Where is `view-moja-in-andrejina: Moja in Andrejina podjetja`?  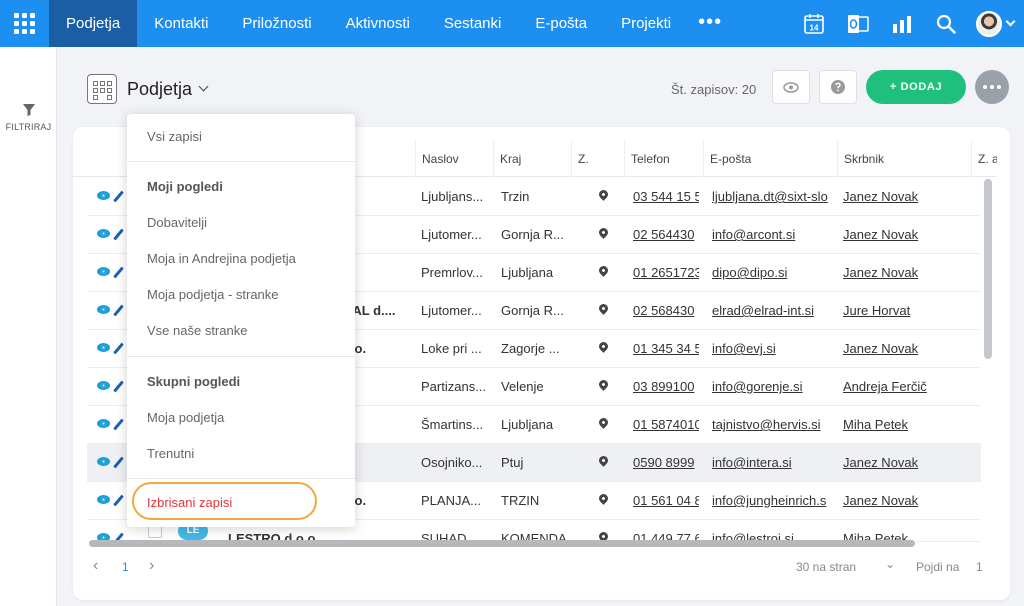 view-moja-in-andrejina: Moja in Andrejina podjetja is located at coordinates (221, 258).